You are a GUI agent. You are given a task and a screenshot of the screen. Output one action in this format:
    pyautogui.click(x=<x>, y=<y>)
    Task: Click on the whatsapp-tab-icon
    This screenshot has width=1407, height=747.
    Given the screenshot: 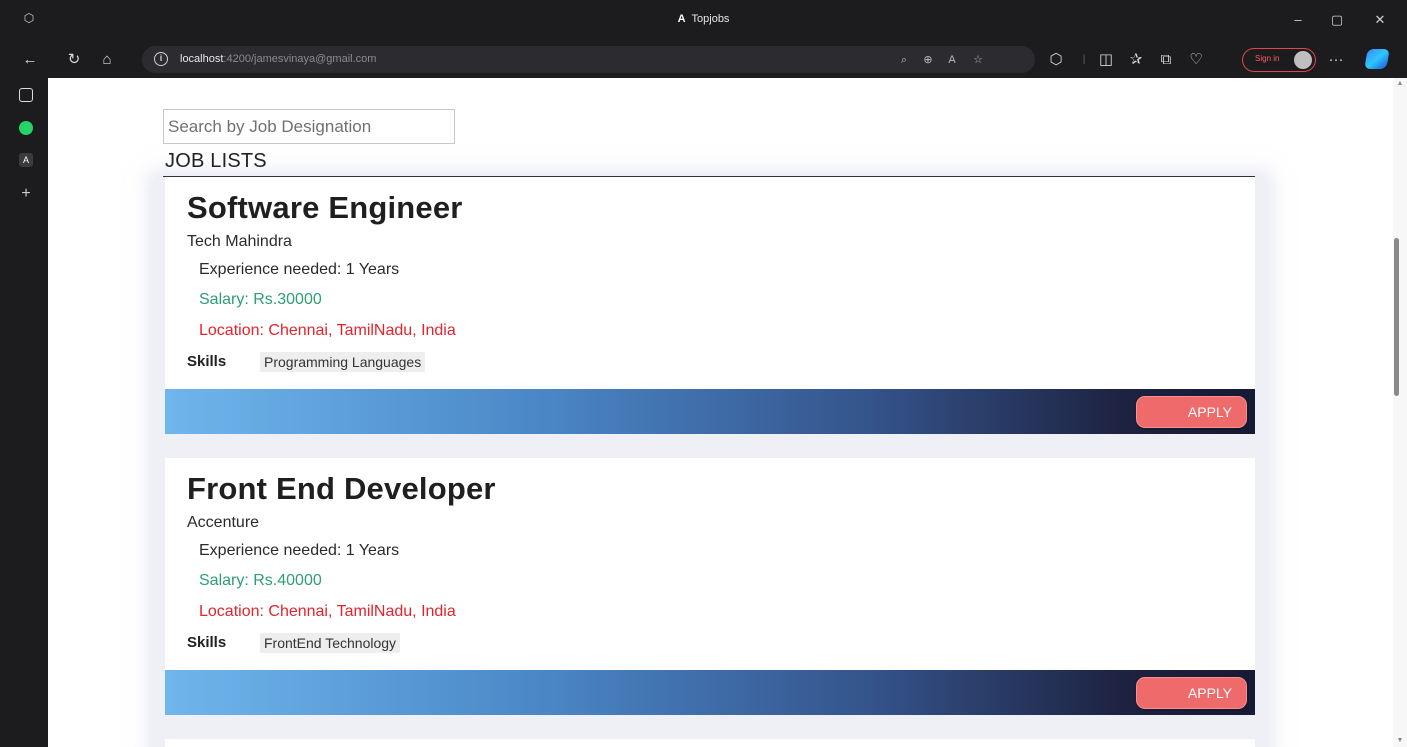 What is the action you would take?
    pyautogui.click(x=26, y=128)
    